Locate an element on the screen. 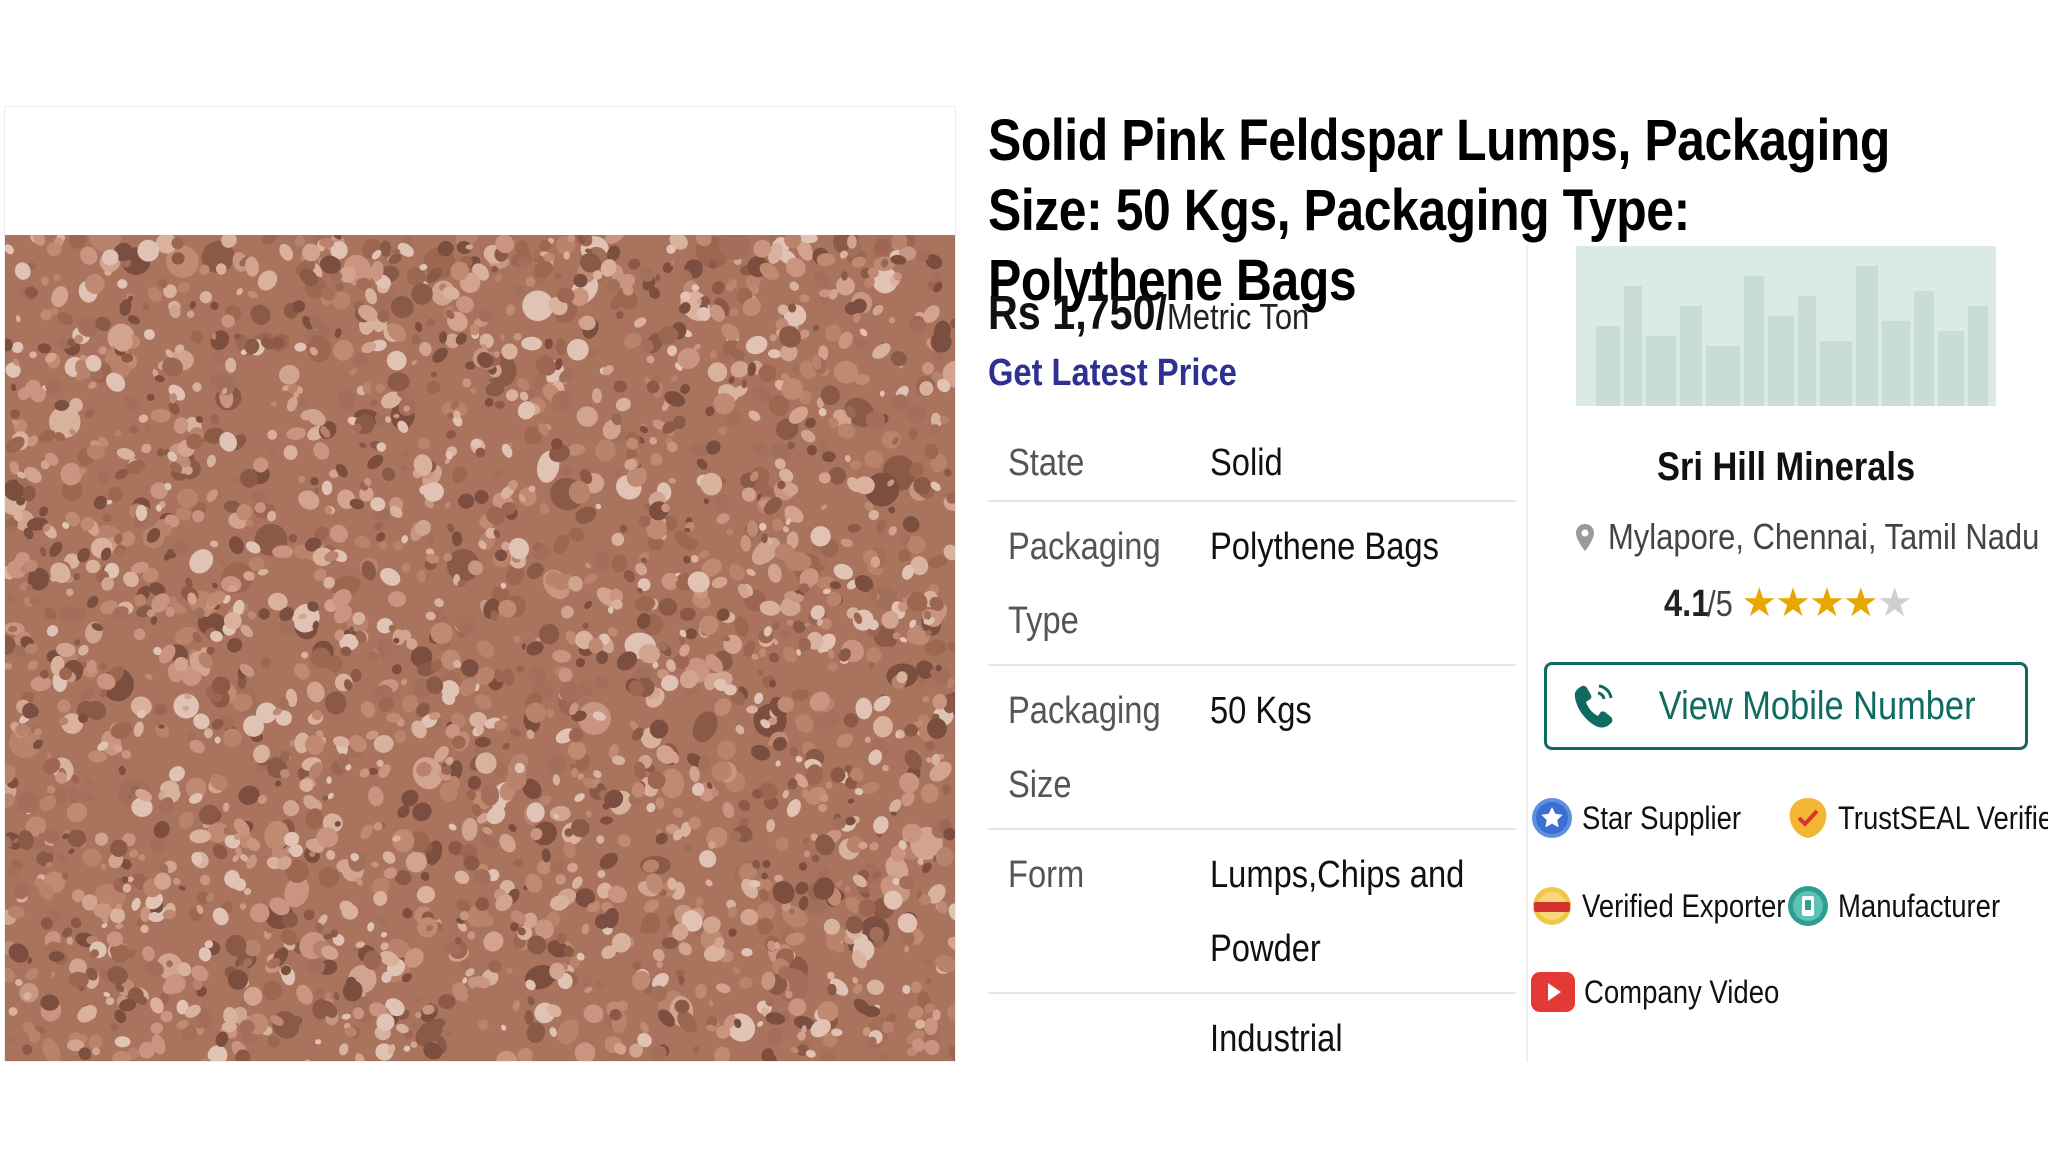 Image resolution: width=2048 pixels, height=1152 pixels. spec-row-state: State Solid is located at coordinates (1252, 460).